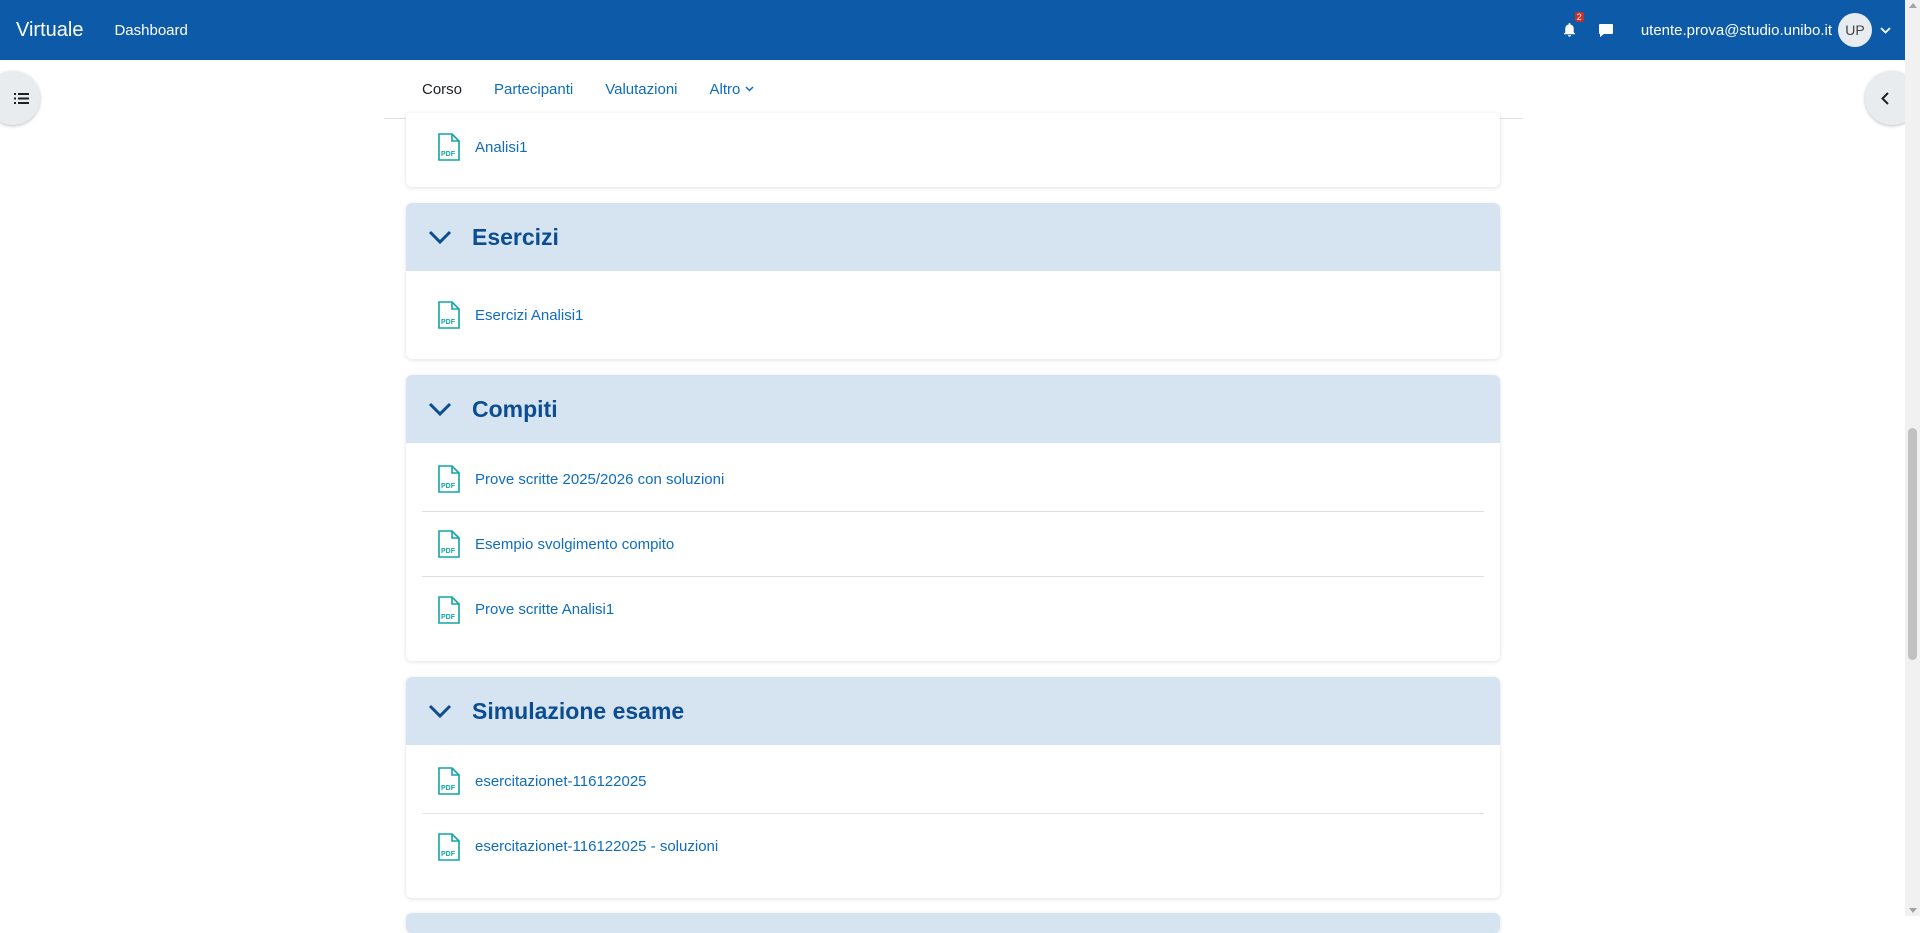  I want to click on activity-item: PDF esercitazionet-116122025 - soluzioni, so click(953, 846).